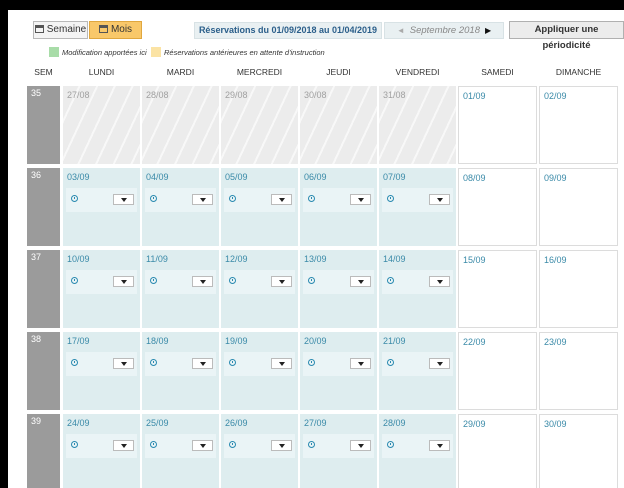 The image size is (624, 488). What do you see at coordinates (497, 72) in the screenshot?
I see `column-header-day: SAMEDI` at bounding box center [497, 72].